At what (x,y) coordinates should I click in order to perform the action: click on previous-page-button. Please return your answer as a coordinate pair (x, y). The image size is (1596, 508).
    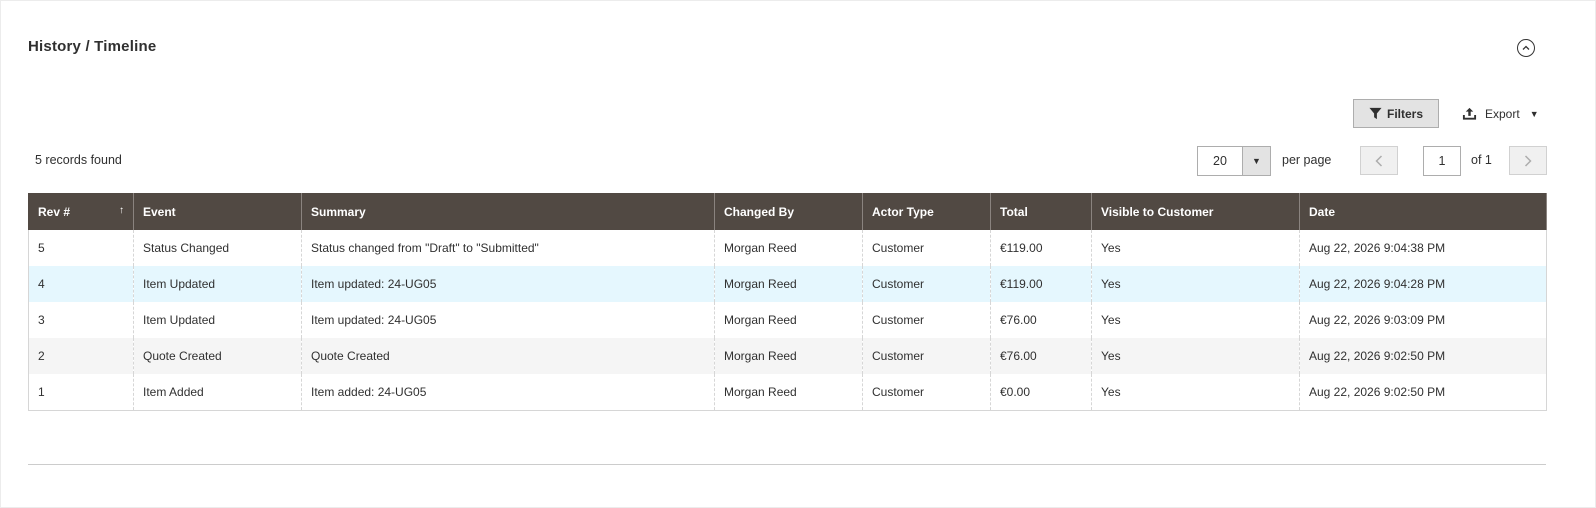
    Looking at the image, I should click on (1379, 160).